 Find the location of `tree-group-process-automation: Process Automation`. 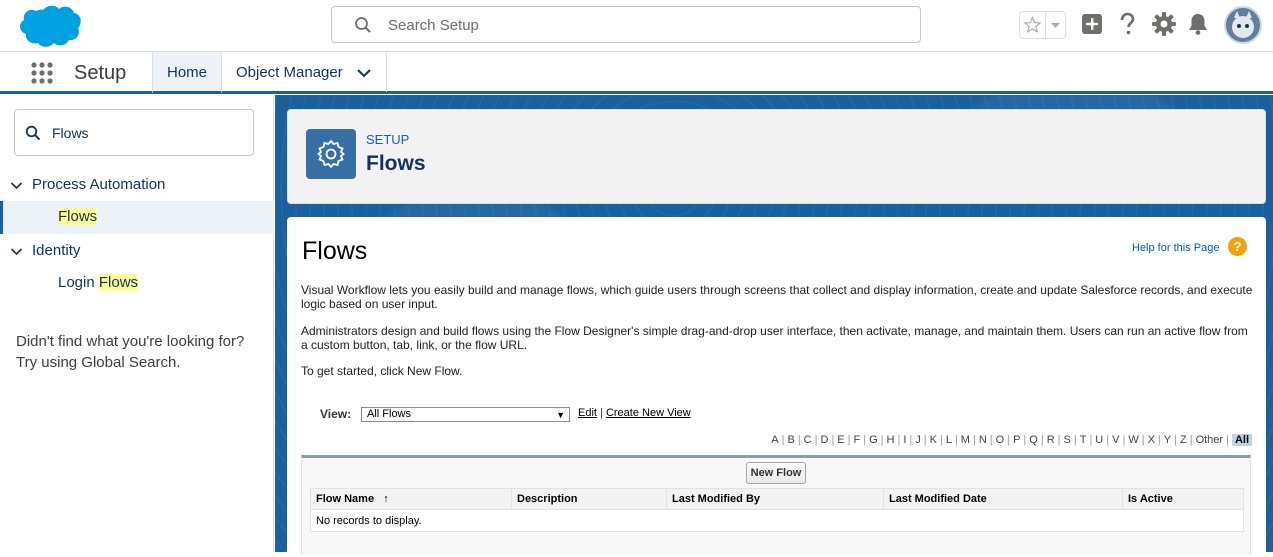

tree-group-process-automation: Process Automation is located at coordinates (137, 187).